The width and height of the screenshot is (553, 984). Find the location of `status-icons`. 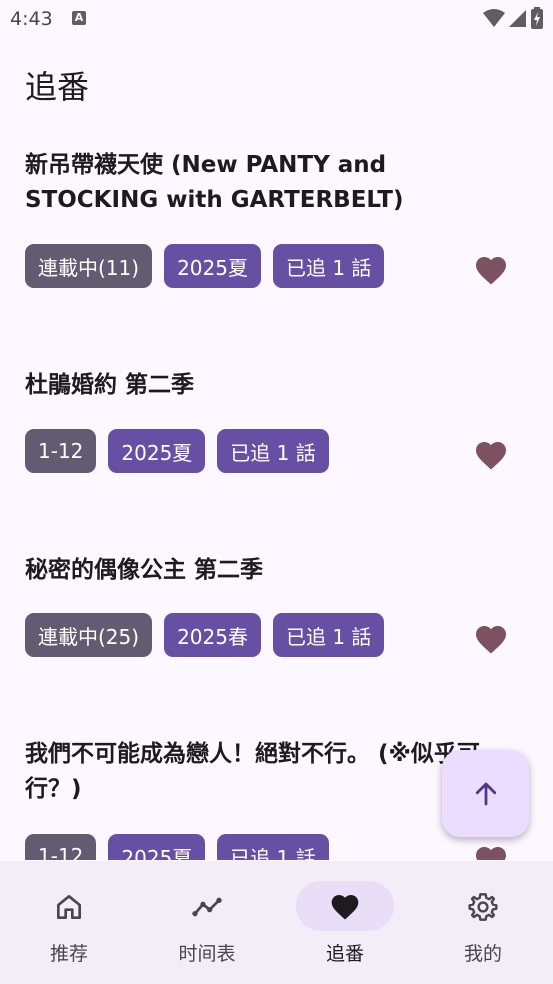

status-icons is located at coordinates (513, 18).